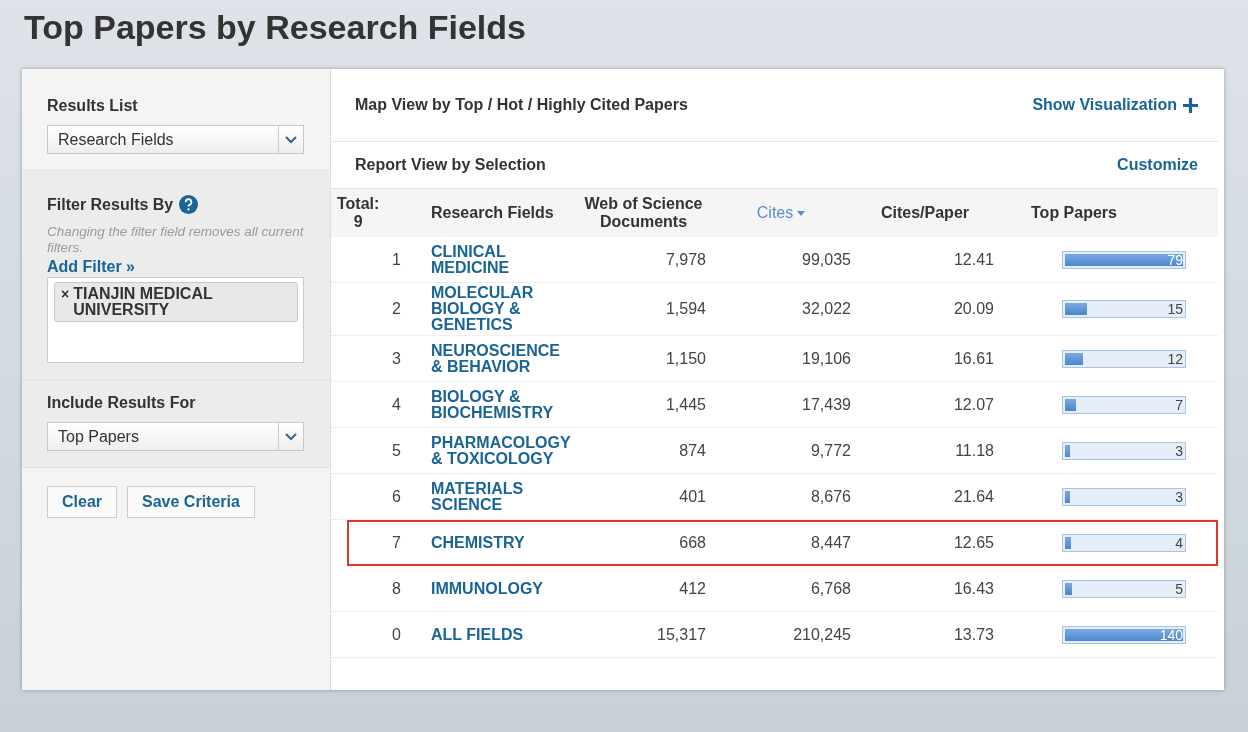 The image size is (1248, 732). Describe the element at coordinates (692, 450) in the screenshot. I see `documents-cell-text: 874` at that location.